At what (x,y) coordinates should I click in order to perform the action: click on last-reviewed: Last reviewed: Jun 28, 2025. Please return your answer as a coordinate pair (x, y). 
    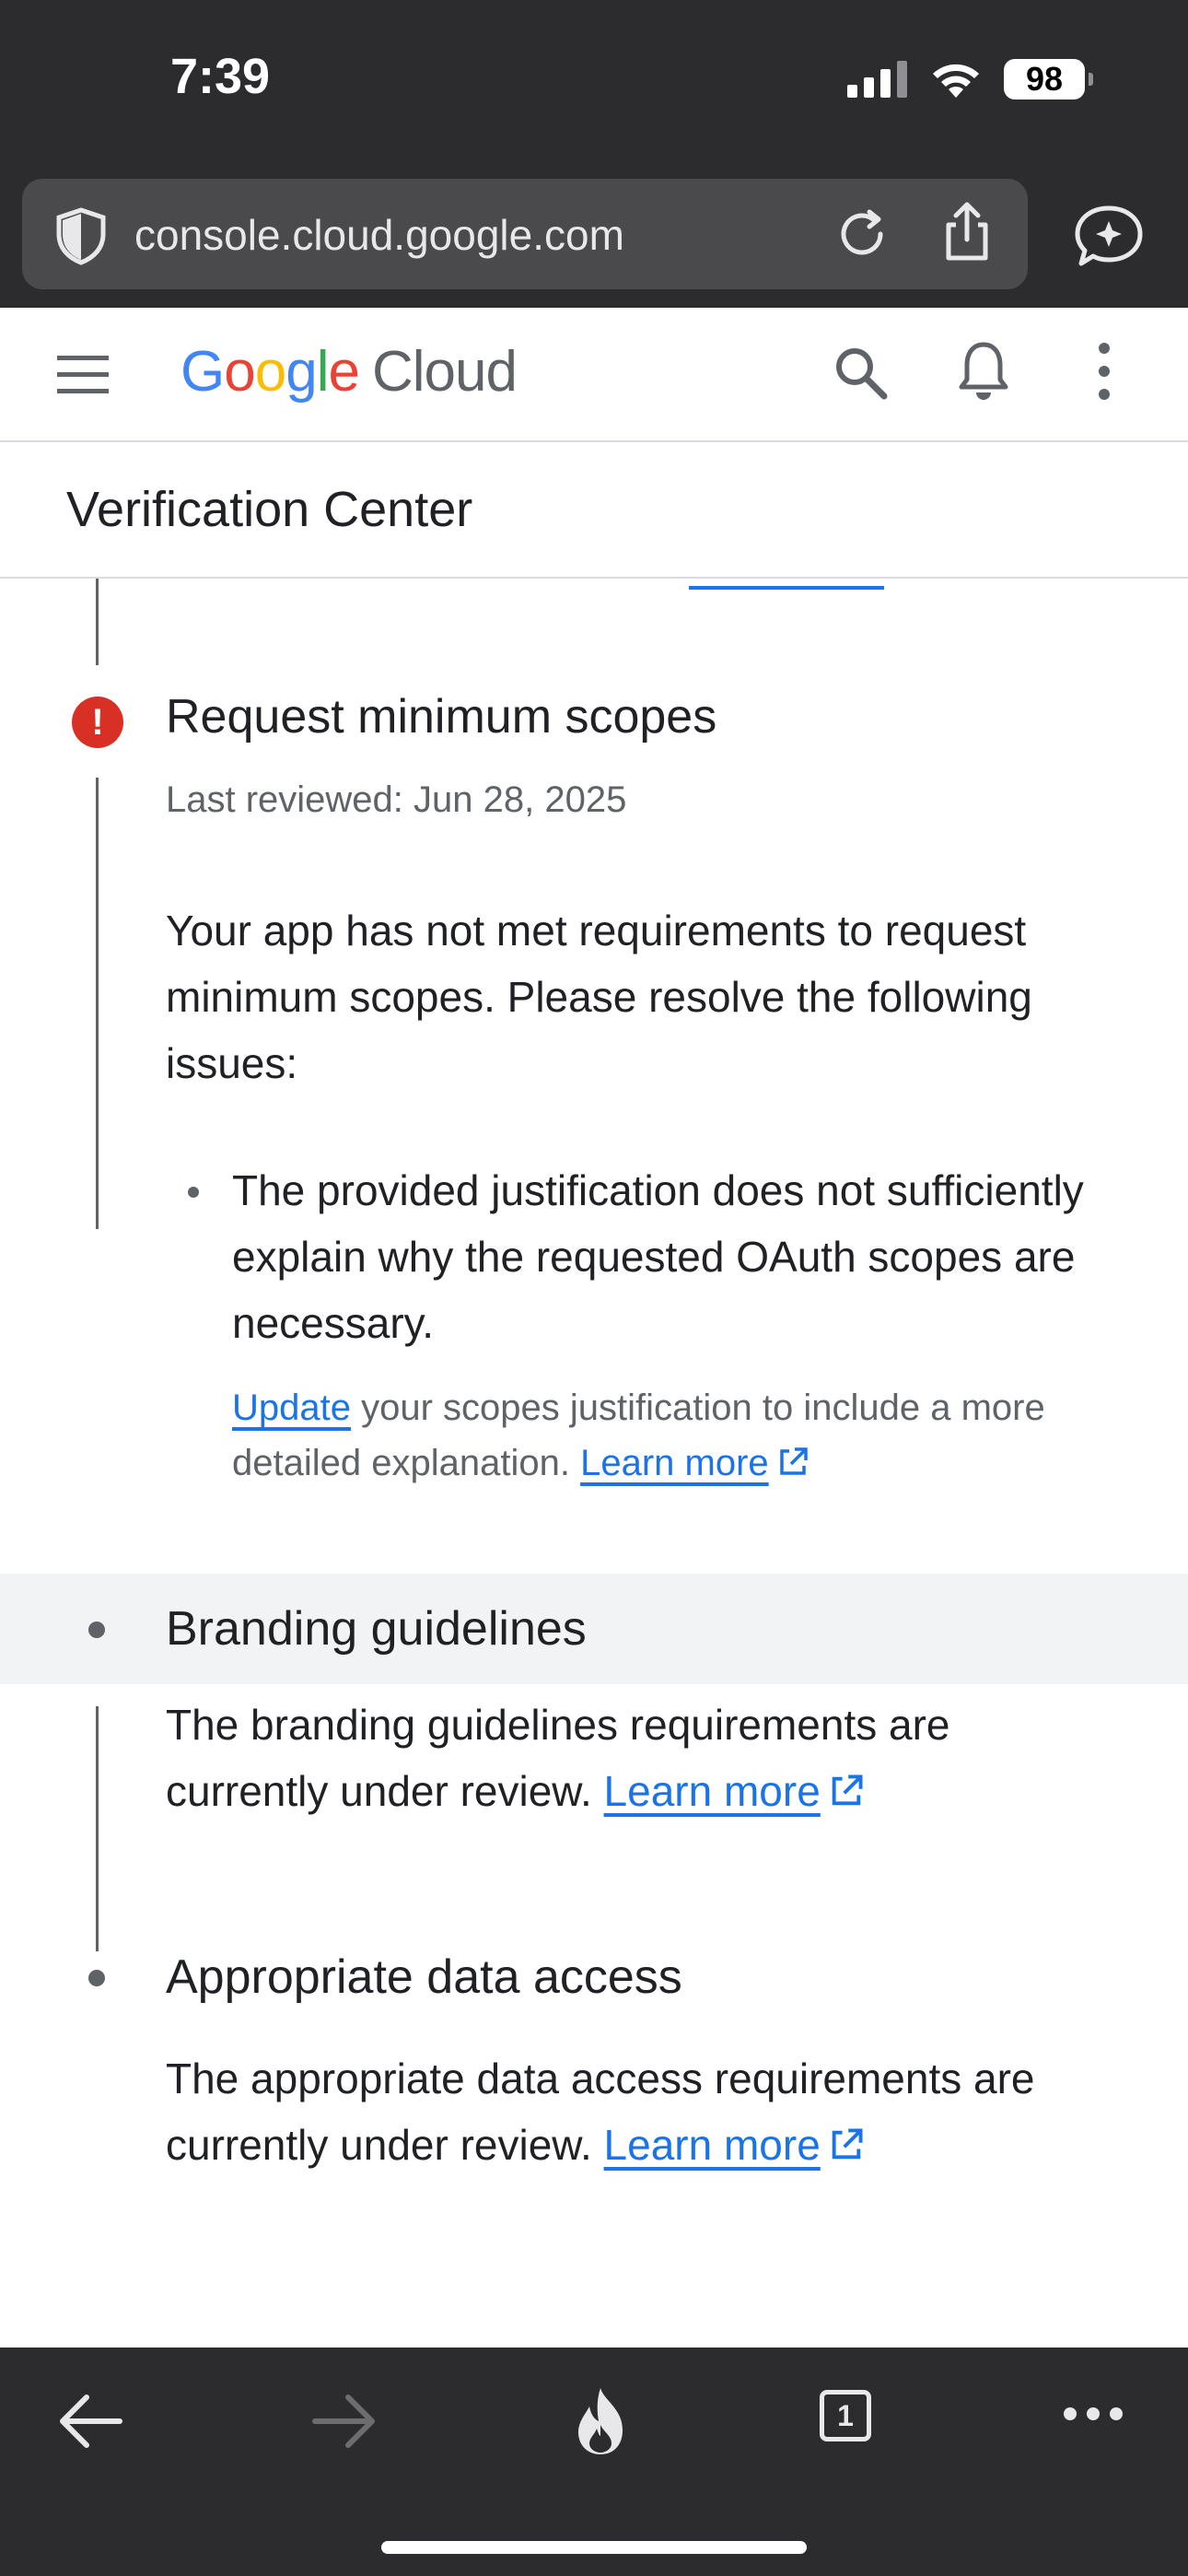
    Looking at the image, I should click on (396, 799).